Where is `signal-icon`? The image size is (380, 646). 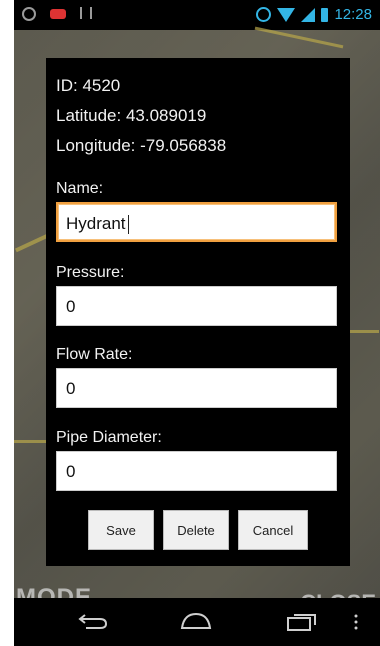 signal-icon is located at coordinates (308, 14).